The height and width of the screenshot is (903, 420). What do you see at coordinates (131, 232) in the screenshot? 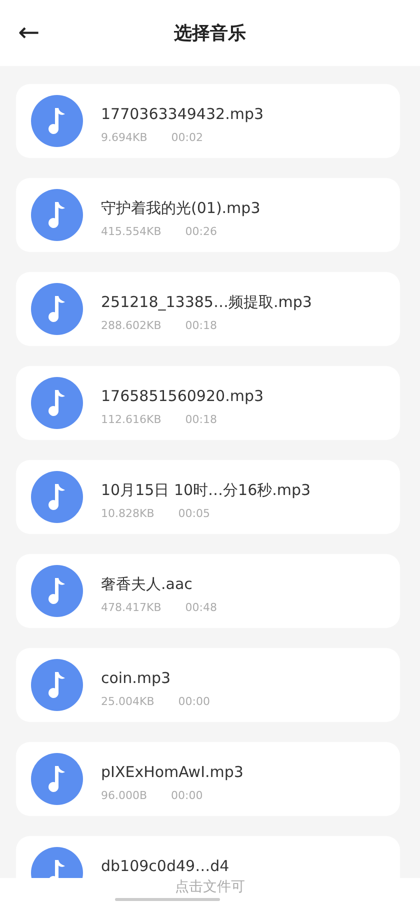
I see `file-size: 415.554KB` at bounding box center [131, 232].